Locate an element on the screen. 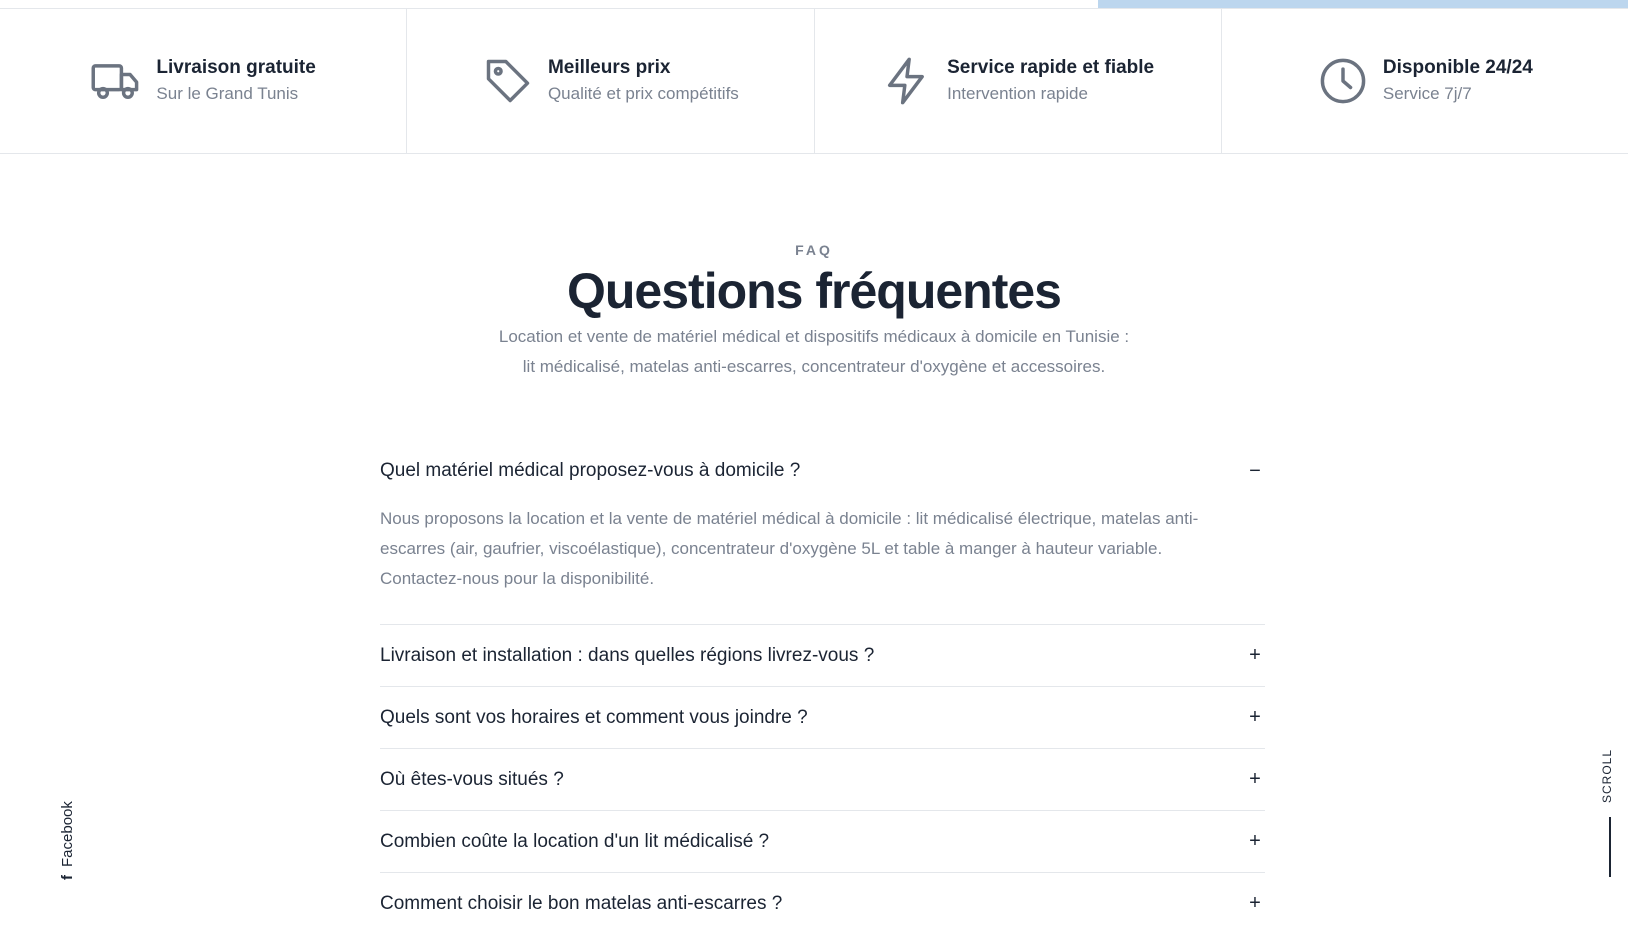 The width and height of the screenshot is (1628, 945). facebook-link-rotated: f Facebook is located at coordinates (67, 840).